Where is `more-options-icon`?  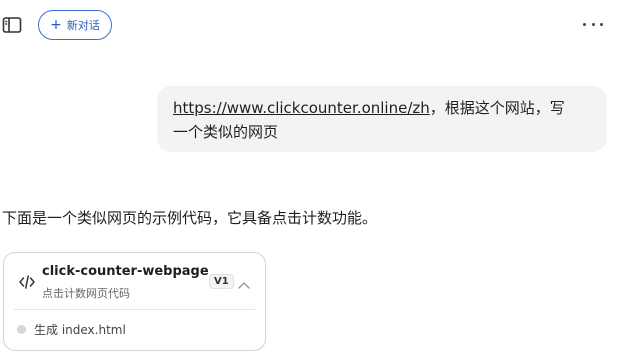 more-options-icon is located at coordinates (593, 24).